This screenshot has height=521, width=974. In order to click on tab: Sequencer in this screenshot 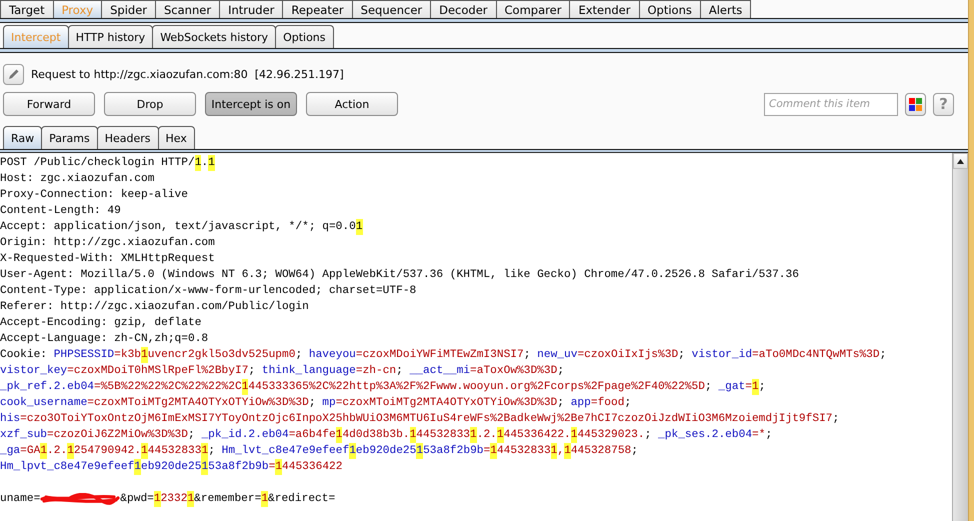, I will do `click(392, 9)`.